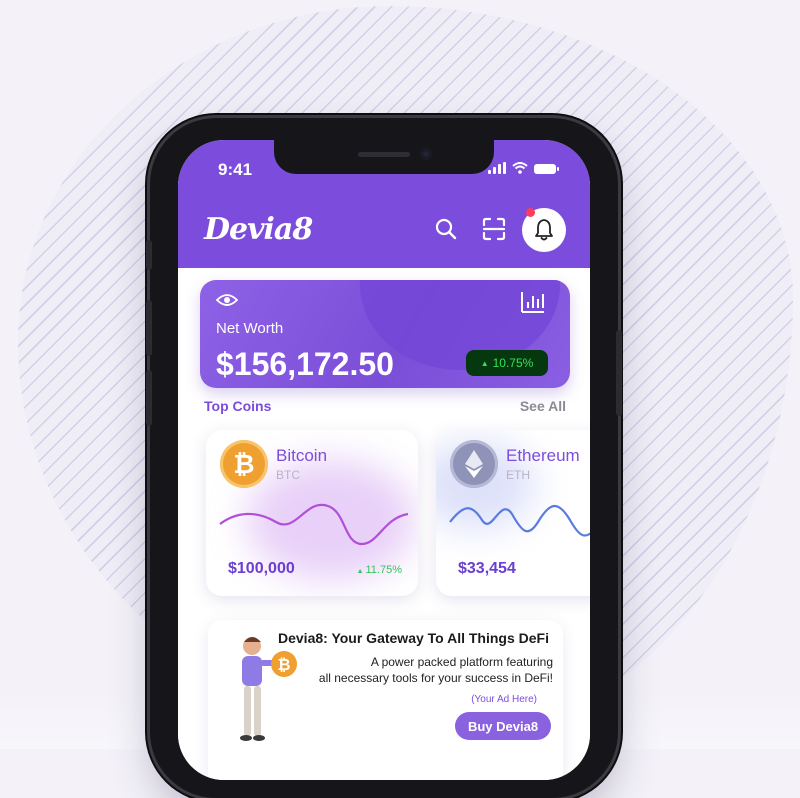 This screenshot has height=798, width=800. What do you see at coordinates (426, 154) in the screenshot?
I see `front-camera` at bounding box center [426, 154].